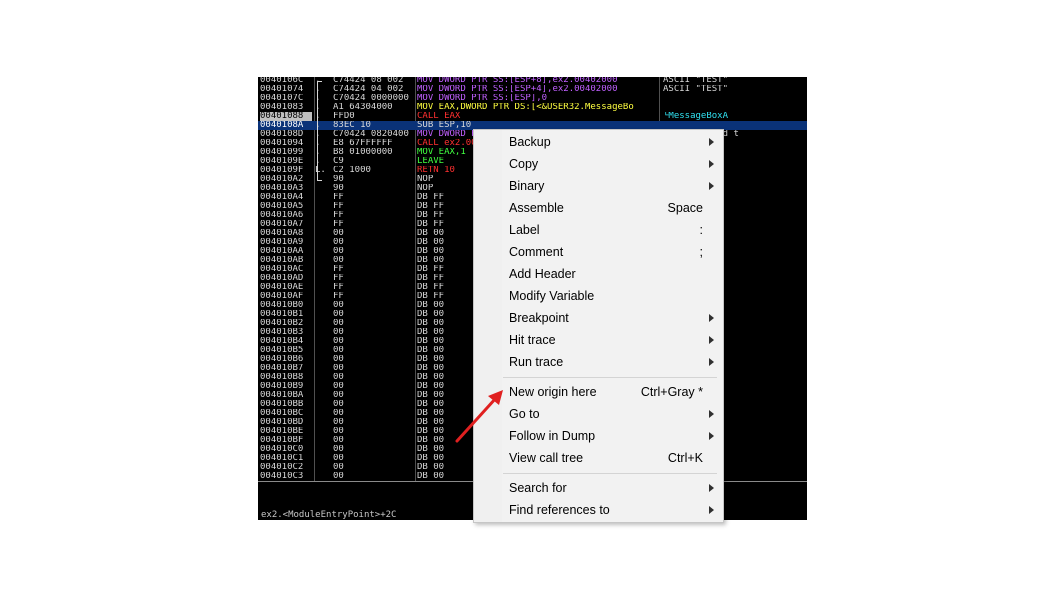 The image size is (1058, 595). Describe the element at coordinates (735, 107) in the screenshot. I see `comment-cell` at that location.